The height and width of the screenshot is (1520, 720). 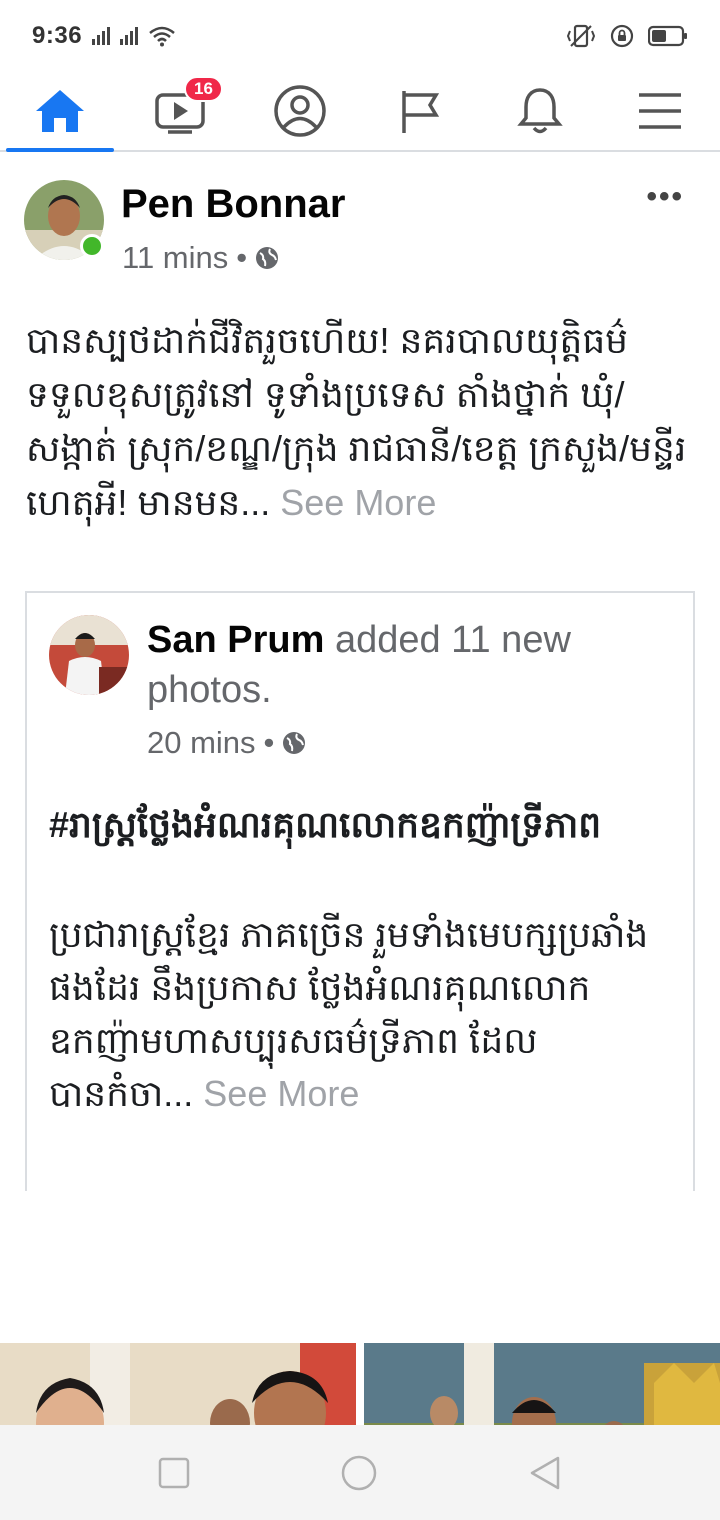 I want to click on post-header: Pen Bonnar 11 mins • •••, so click(x=360, y=219).